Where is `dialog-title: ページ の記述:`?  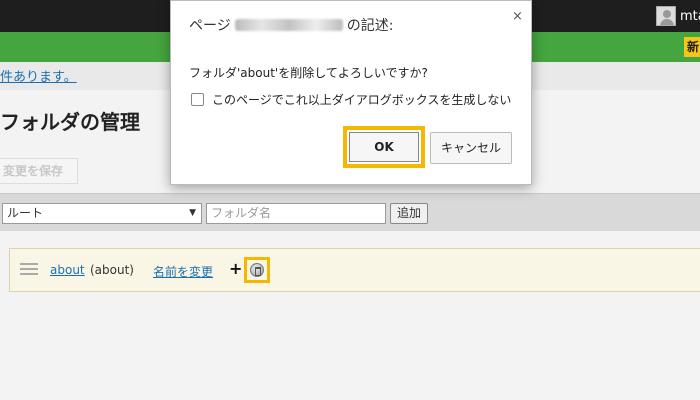 dialog-title: ページ の記述: is located at coordinates (291, 25).